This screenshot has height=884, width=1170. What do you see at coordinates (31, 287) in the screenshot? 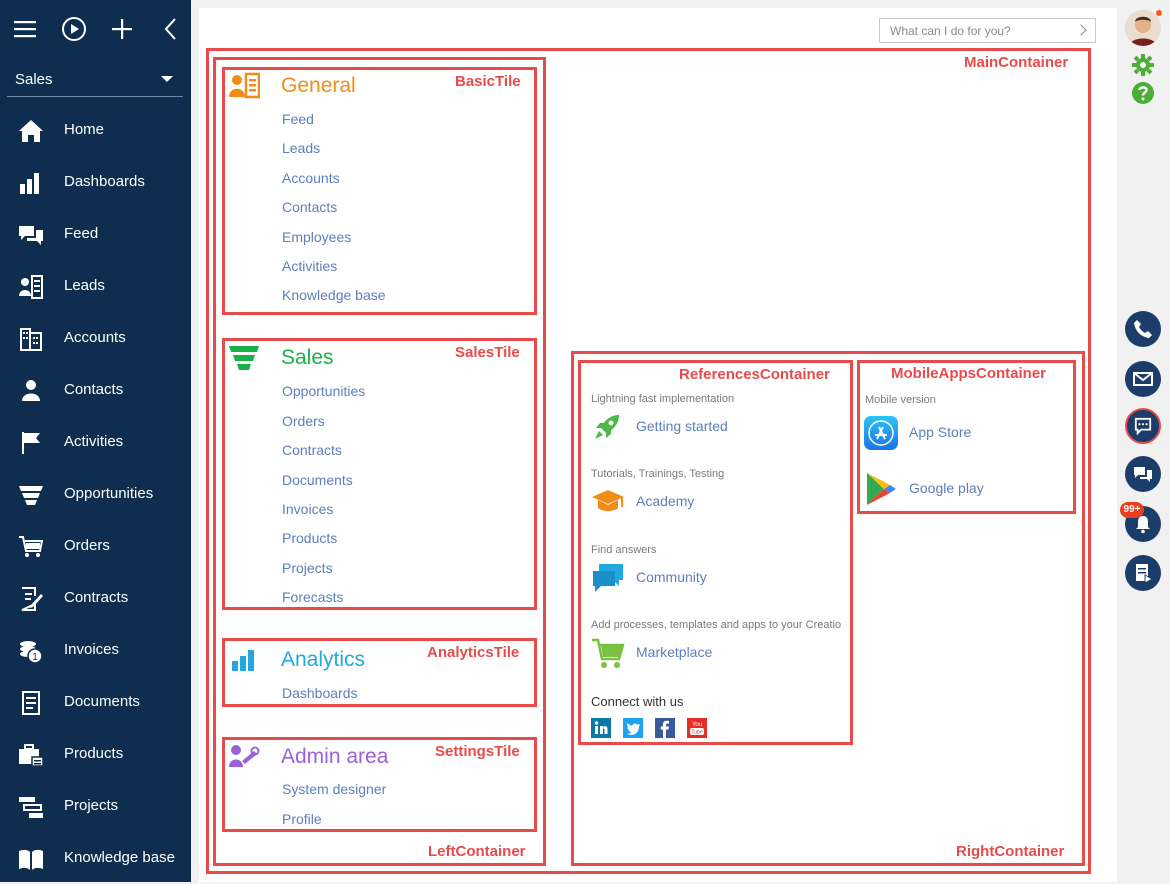
I see `leads-icon` at bounding box center [31, 287].